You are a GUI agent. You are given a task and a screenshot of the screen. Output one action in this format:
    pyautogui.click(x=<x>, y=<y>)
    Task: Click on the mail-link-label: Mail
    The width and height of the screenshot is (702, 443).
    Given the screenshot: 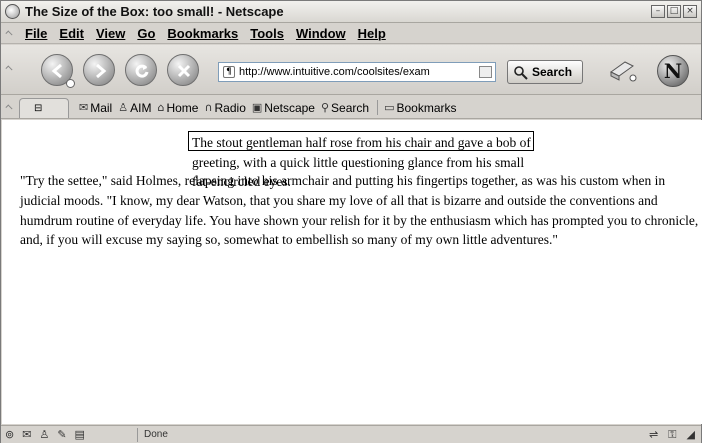 What is the action you would take?
    pyautogui.click(x=101, y=107)
    